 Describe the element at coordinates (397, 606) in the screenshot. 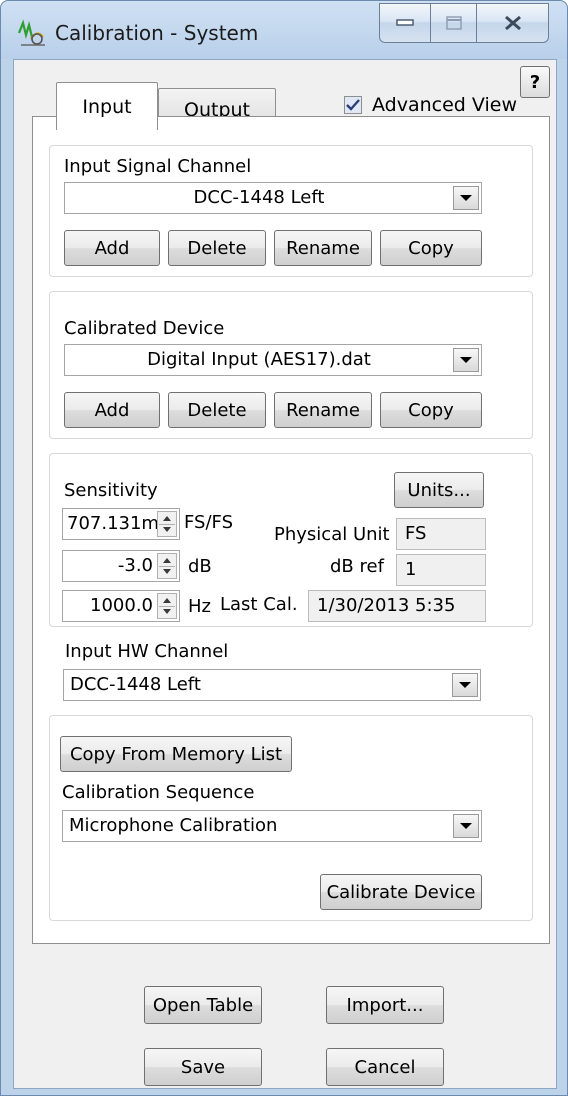

I see `last-cal-field: 1/30/2013 5:35` at that location.